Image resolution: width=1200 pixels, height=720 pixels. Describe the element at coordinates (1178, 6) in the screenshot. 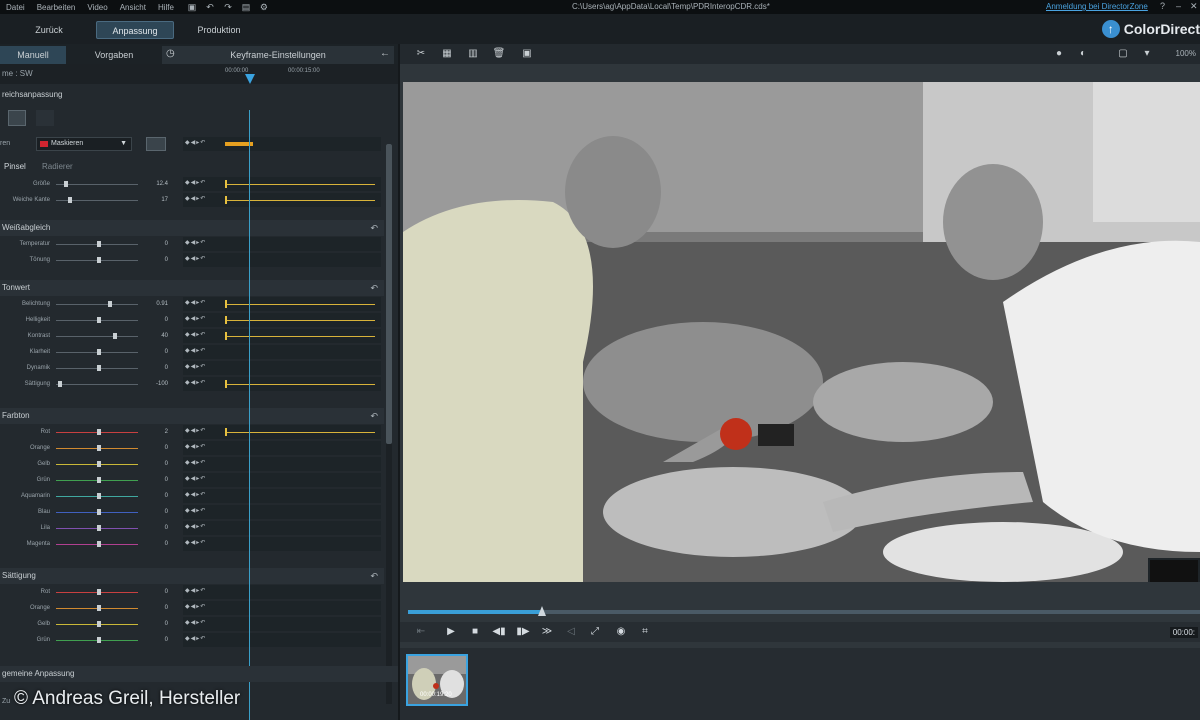

I see `minimize-icon: –` at that location.